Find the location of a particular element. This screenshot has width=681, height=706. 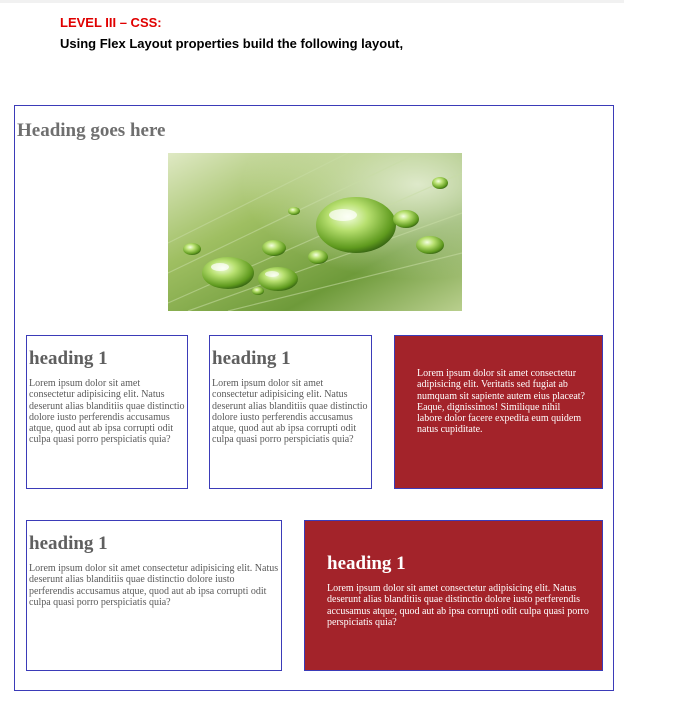

level-label: LEVEL III – CSS: is located at coordinates (111, 22).